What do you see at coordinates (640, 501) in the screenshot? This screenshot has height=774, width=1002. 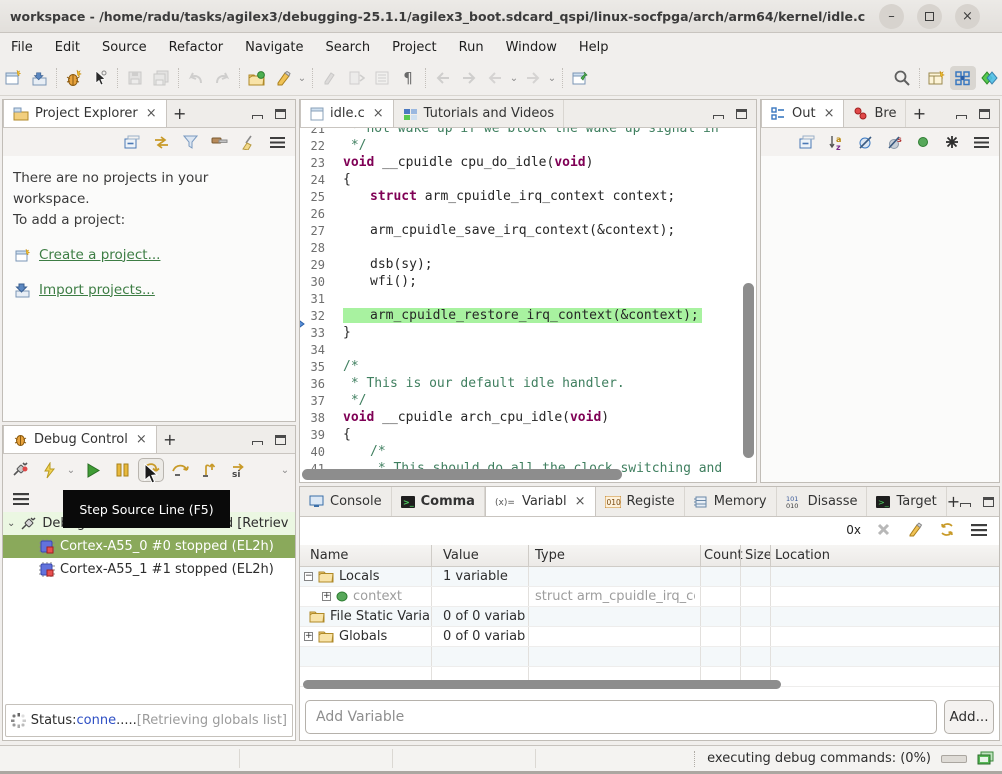 I see `tab-registers: 010 Registe` at bounding box center [640, 501].